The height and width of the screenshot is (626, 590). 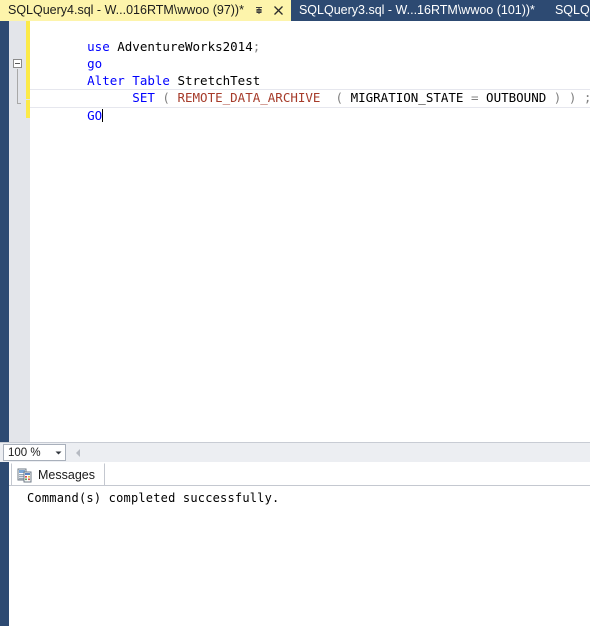 I want to click on zoom-level-value: 100 %, so click(x=24, y=452).